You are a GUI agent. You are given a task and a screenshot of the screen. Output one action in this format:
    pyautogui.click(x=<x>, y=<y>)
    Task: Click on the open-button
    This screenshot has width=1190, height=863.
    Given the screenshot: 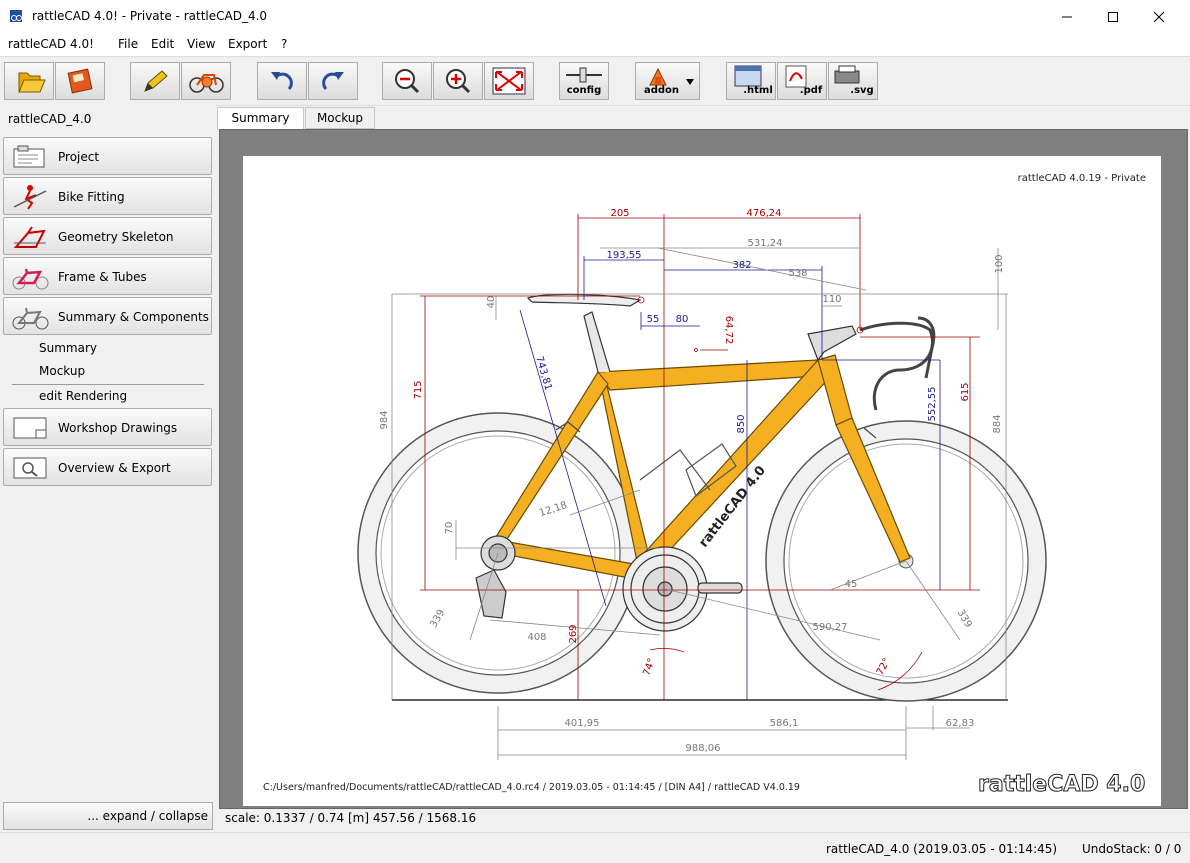 What is the action you would take?
    pyautogui.click(x=29, y=81)
    